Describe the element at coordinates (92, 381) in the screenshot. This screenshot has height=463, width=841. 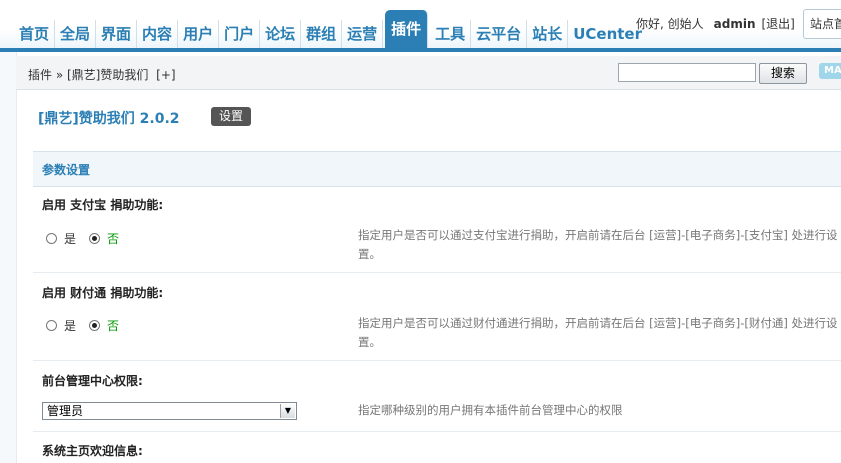
I see `setting-label-admin-permission: 前台管理中心权限:` at that location.